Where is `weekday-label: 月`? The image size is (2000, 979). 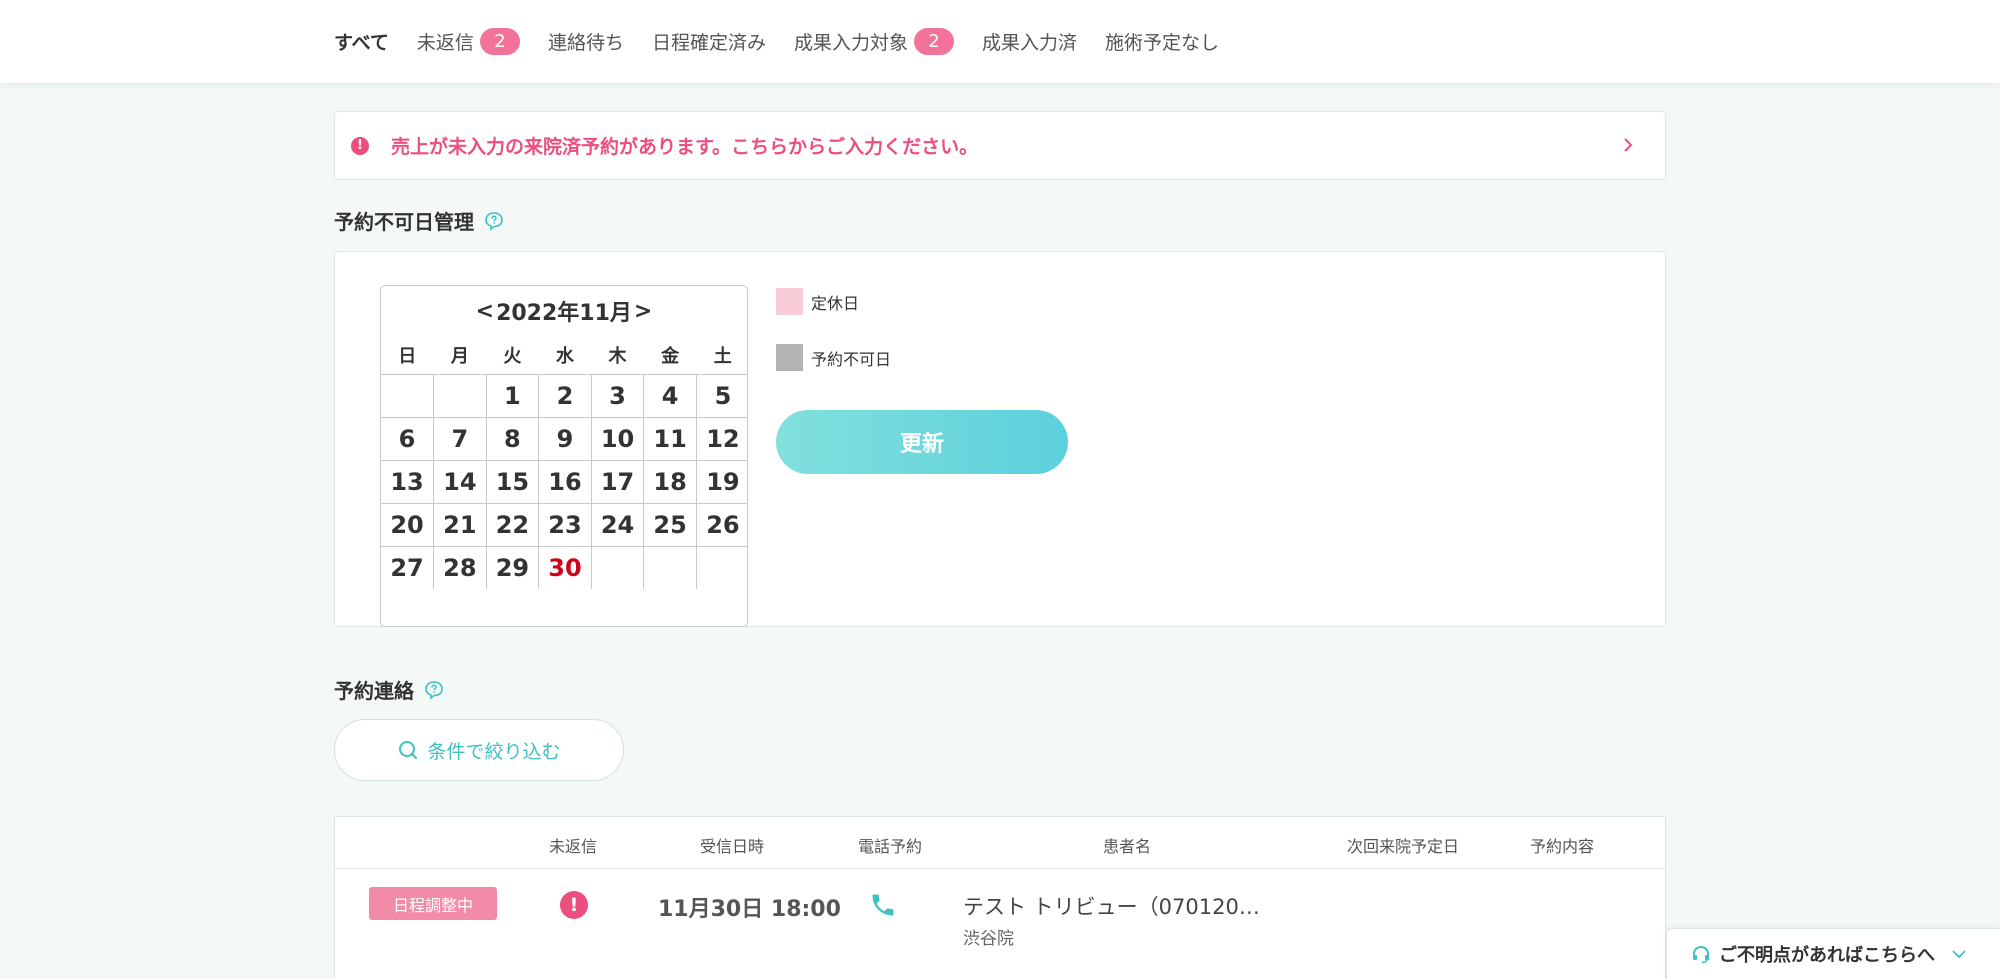
weekday-label: 月 is located at coordinates (460, 355).